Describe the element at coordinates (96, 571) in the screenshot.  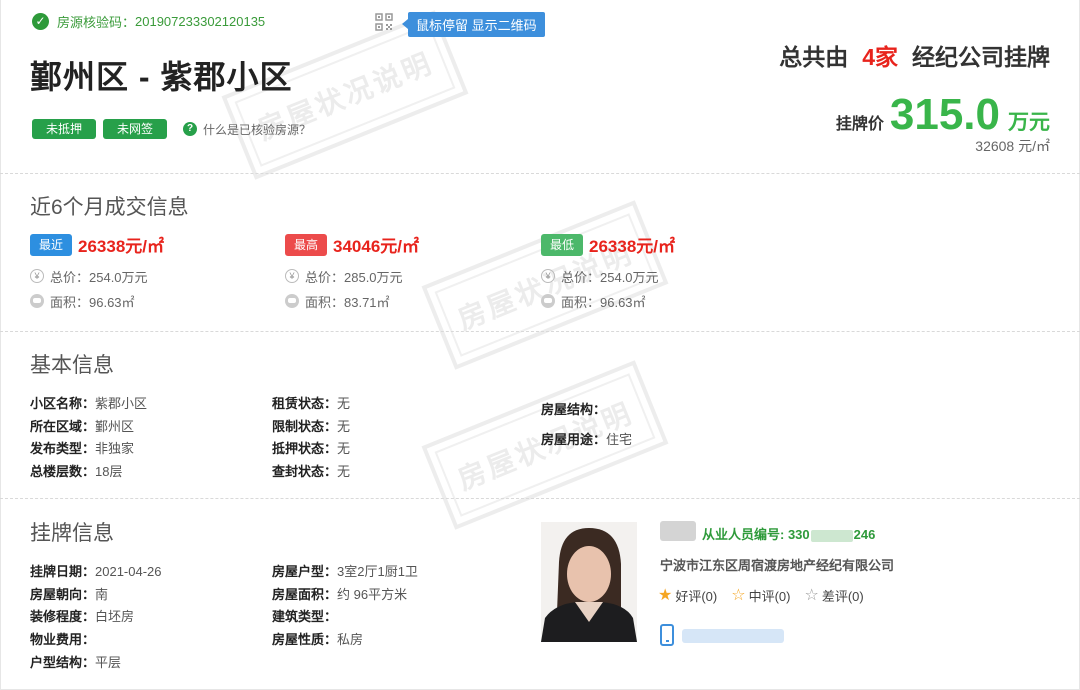
I see `listing-date: 挂牌日期：2021-04-26` at that location.